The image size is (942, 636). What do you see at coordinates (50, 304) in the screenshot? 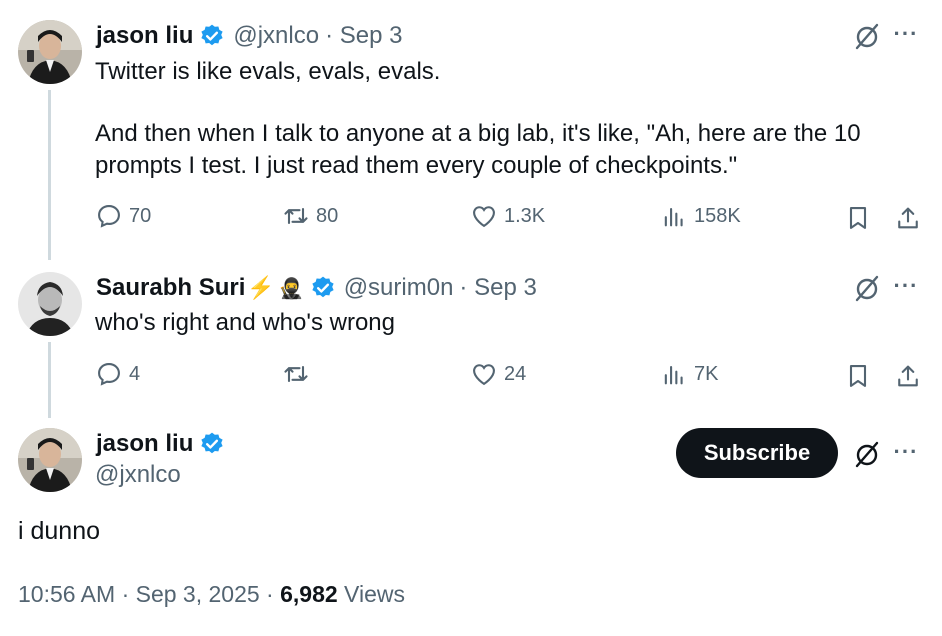
I see `avatar-saurabh` at bounding box center [50, 304].